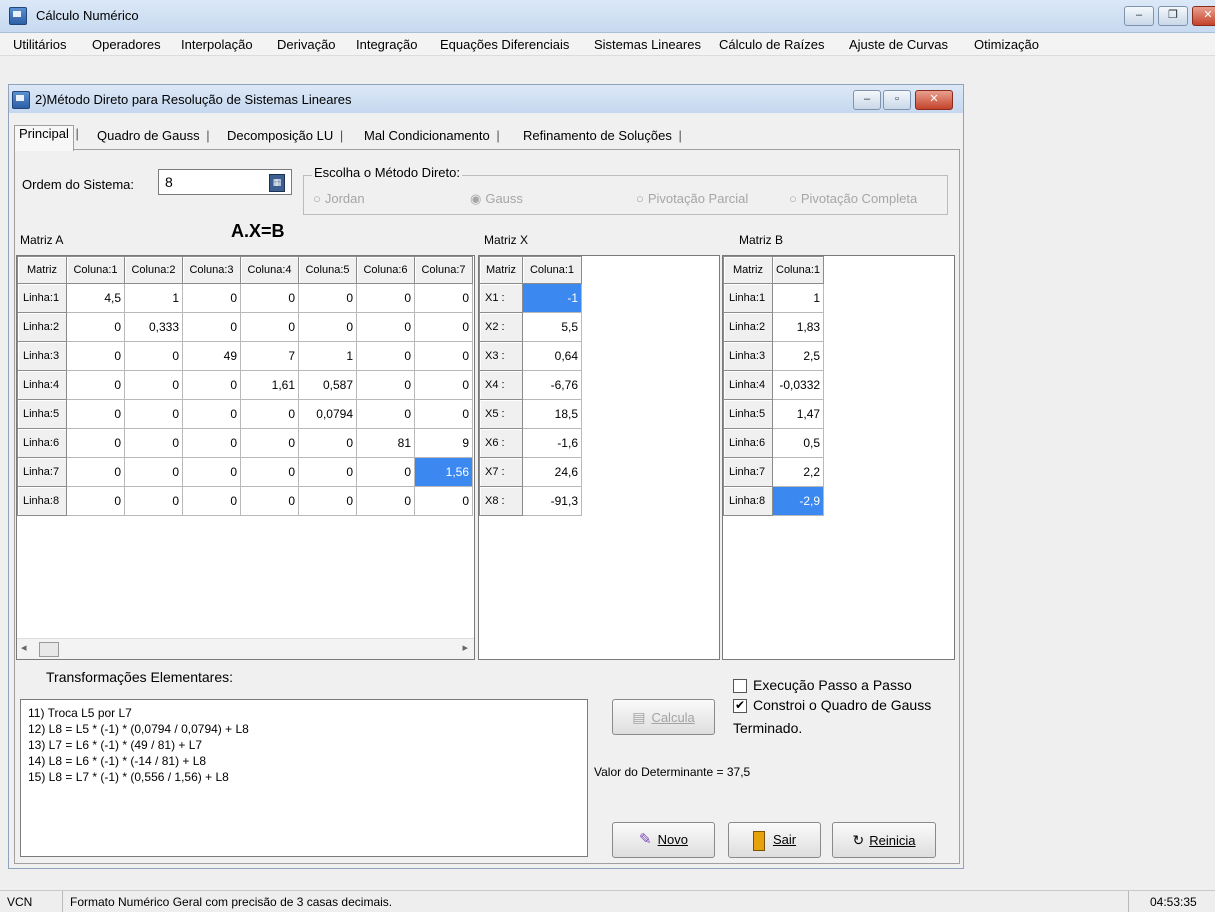 The height and width of the screenshot is (912, 1215). What do you see at coordinates (898, 44) in the screenshot?
I see `menu-ajuste-de-curvas: Ajuste de Curvas` at bounding box center [898, 44].